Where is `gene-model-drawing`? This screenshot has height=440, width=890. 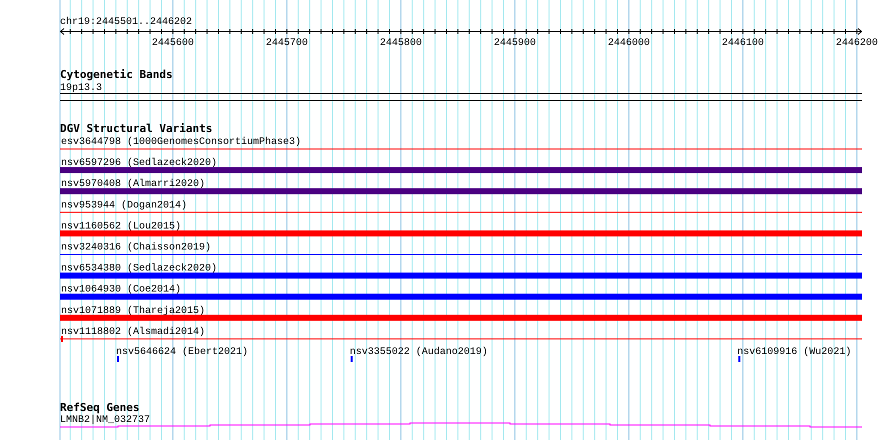 gene-model-drawing is located at coordinates (461, 425).